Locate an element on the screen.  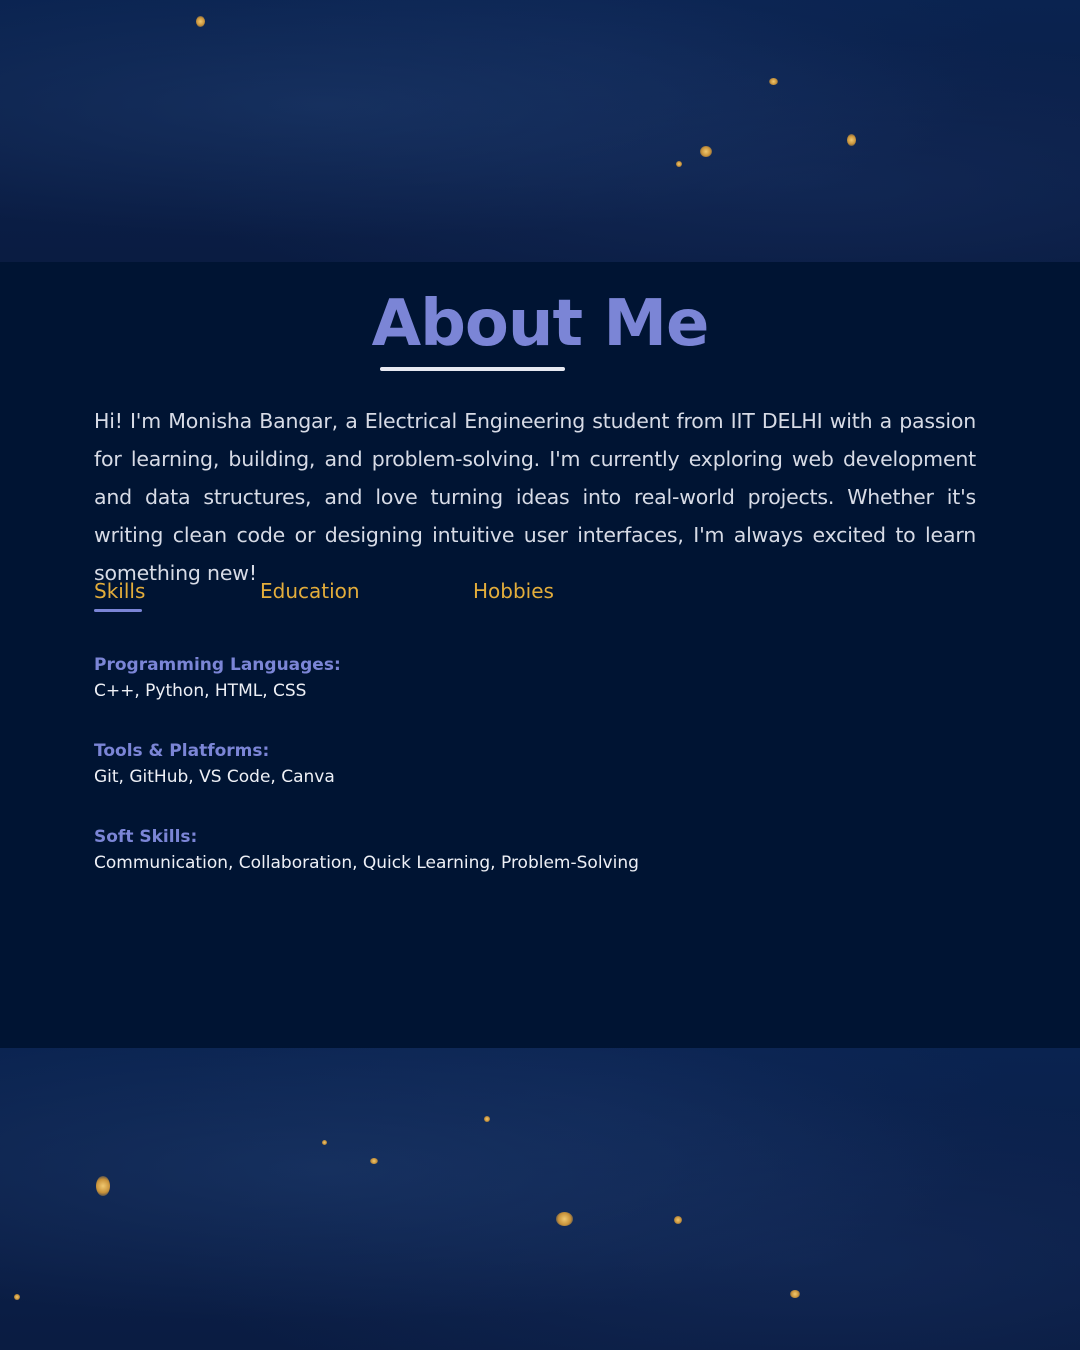
tab-bar: Skills Education Hobbies is located at coordinates (444, 596).